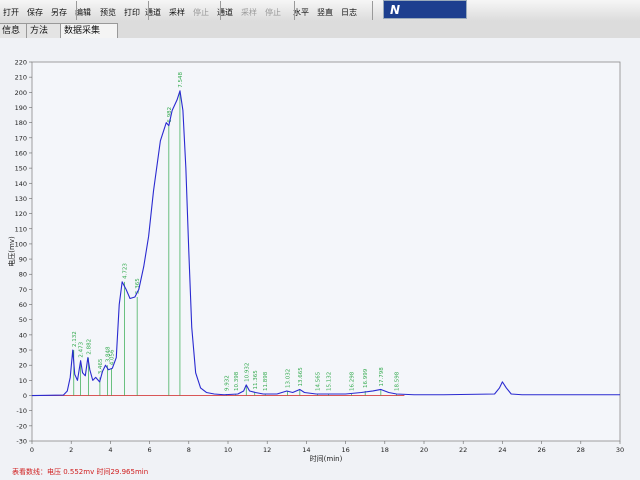 The image size is (640, 480). I want to click on toolbar-button-label: 打开, so click(11, 12).